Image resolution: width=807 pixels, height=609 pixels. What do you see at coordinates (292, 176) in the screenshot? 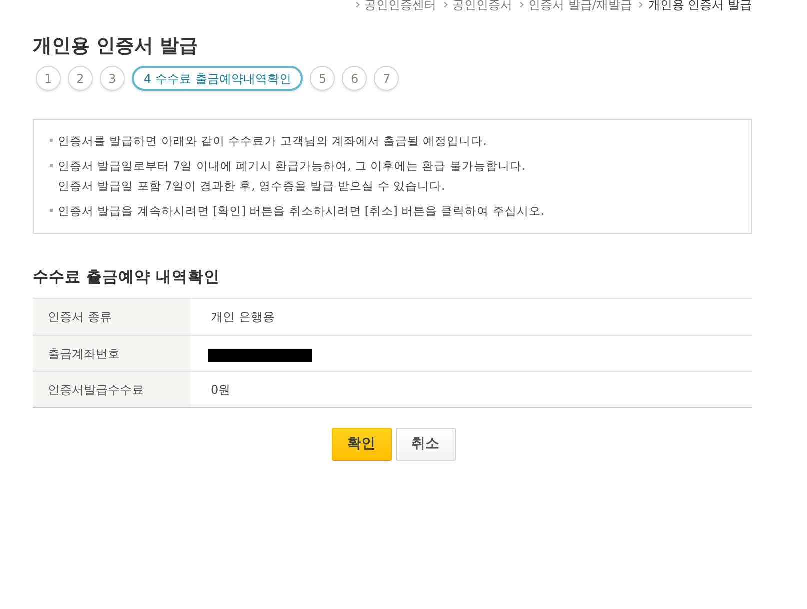
I see `notice-text: 인증서 발급일로부터 7일 이내에 폐기시 환급가능하여, 그 이후에는 환급 불가능합니다. 인증서 발급일 포함 7일이 경과한 후, 영수증을 발급 받으실 수 있습니다.` at bounding box center [292, 176].